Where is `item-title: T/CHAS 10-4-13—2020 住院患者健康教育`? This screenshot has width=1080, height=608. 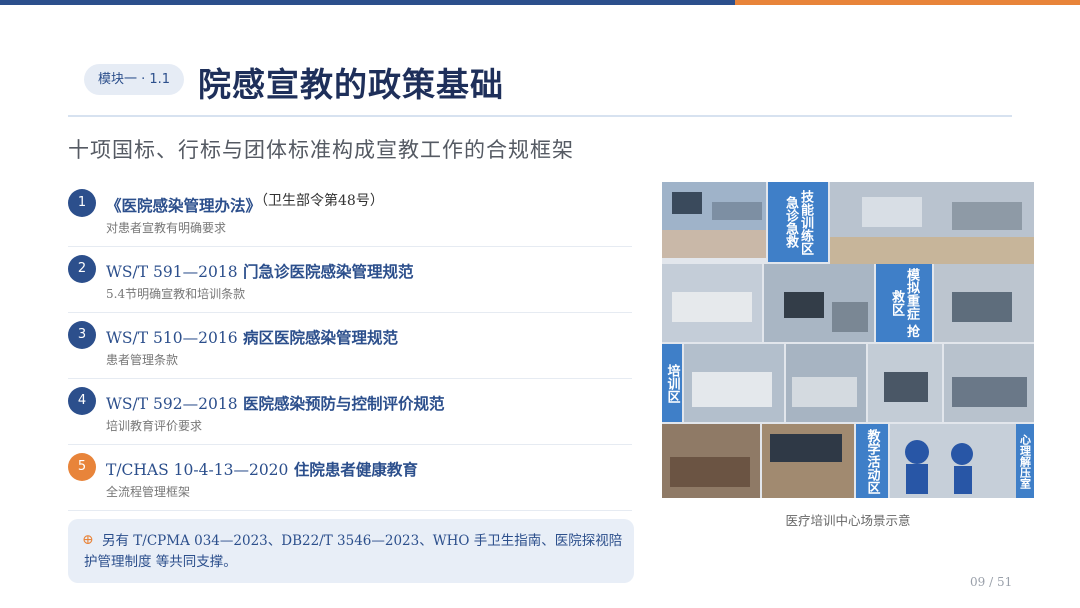
item-title: T/CHAS 10-4-13—2020 住院患者健康教育 is located at coordinates (262, 469).